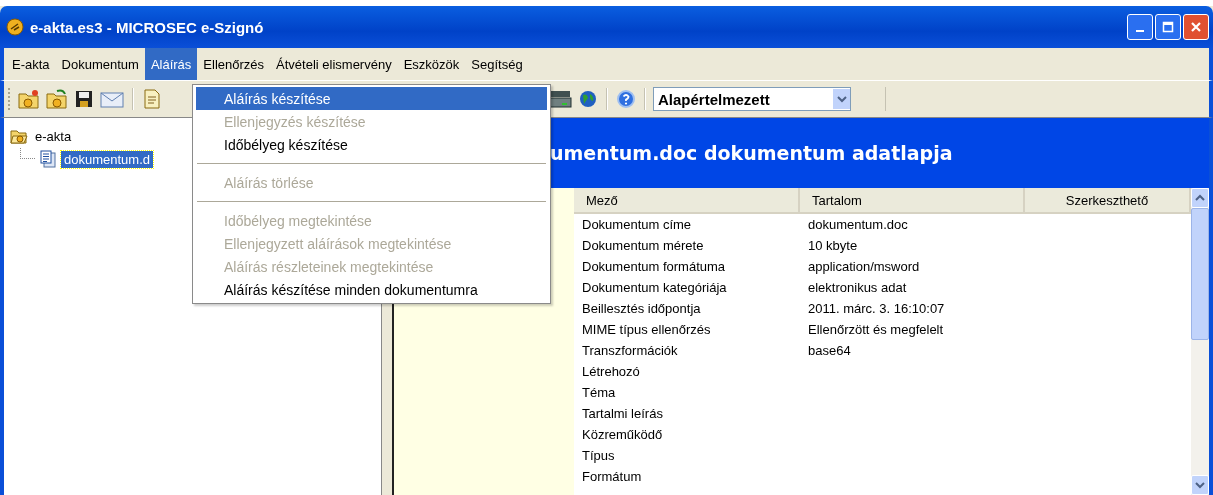 This screenshot has width=1213, height=495. What do you see at coordinates (912, 200) in the screenshot?
I see `column-header: Tartalom` at bounding box center [912, 200].